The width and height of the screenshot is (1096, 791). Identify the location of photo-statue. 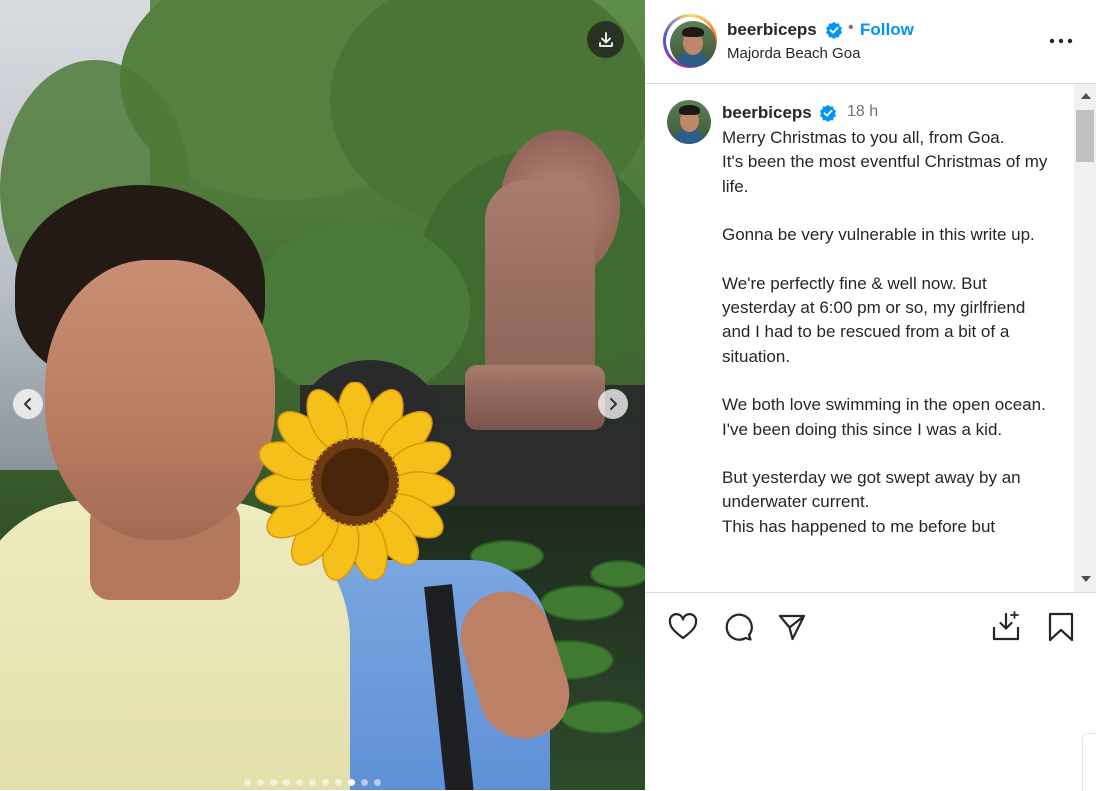
(540, 280).